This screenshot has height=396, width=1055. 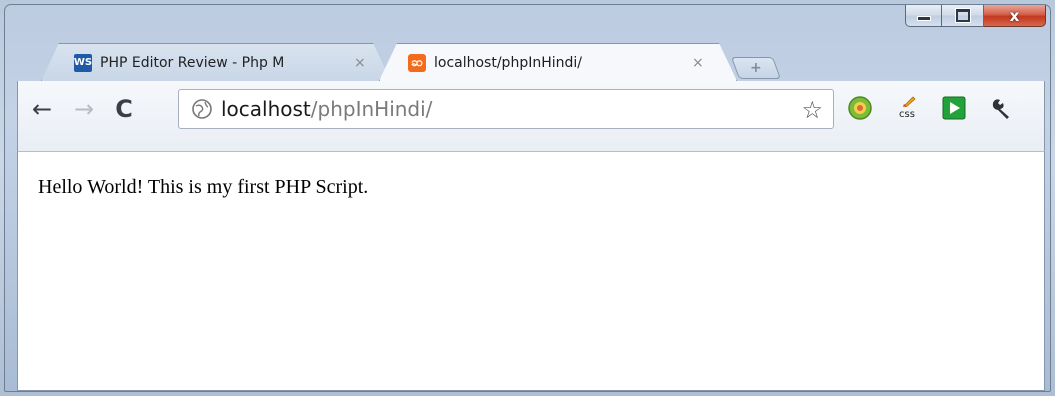 I want to click on maximize-button, so click(x=963, y=16).